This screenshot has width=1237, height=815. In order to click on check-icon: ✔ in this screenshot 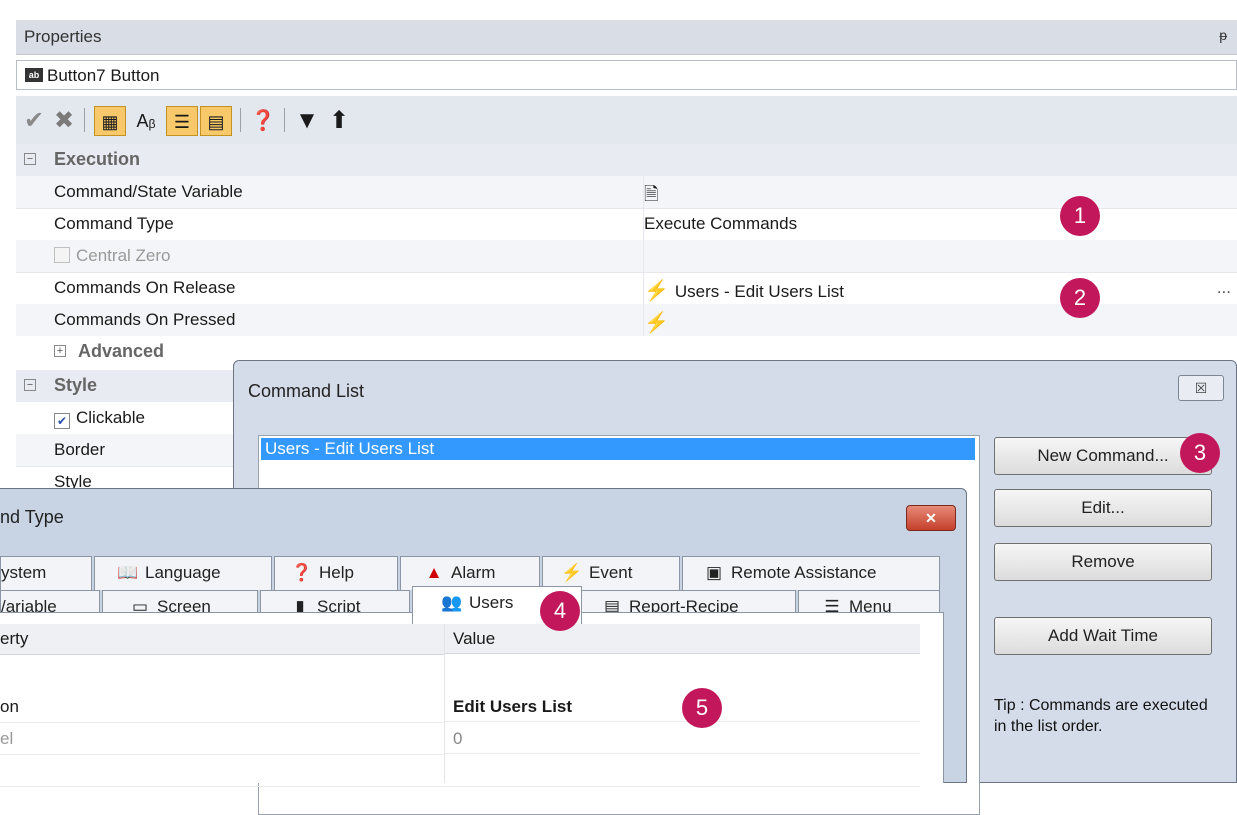, I will do `click(34, 121)`.